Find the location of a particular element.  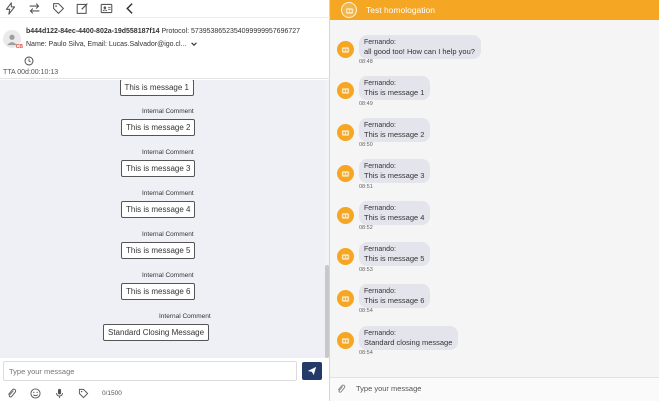

microphone-icon is located at coordinates (59, 393).